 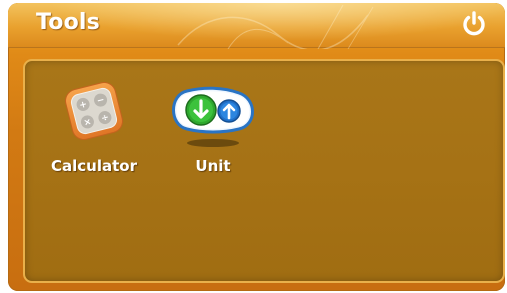 I want to click on unit-tool: Unit, so click(x=213, y=132).